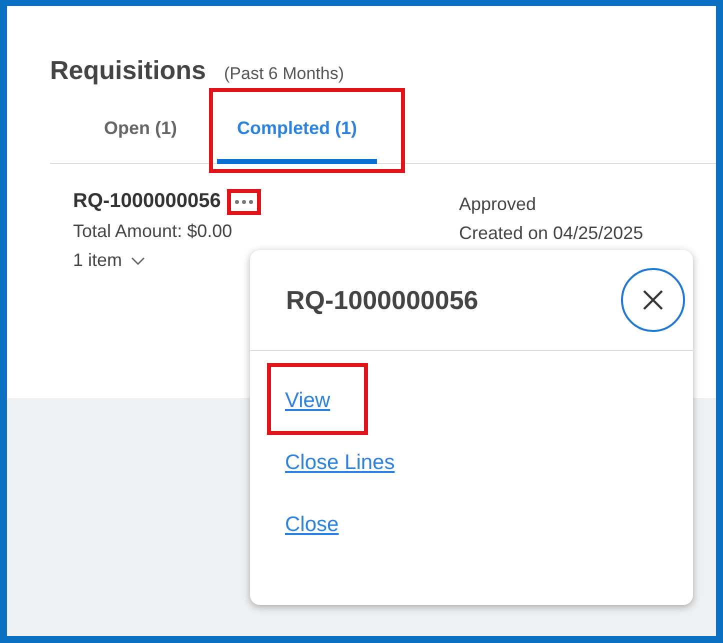 The width and height of the screenshot is (723, 643). I want to click on action-link: Close, so click(312, 524).